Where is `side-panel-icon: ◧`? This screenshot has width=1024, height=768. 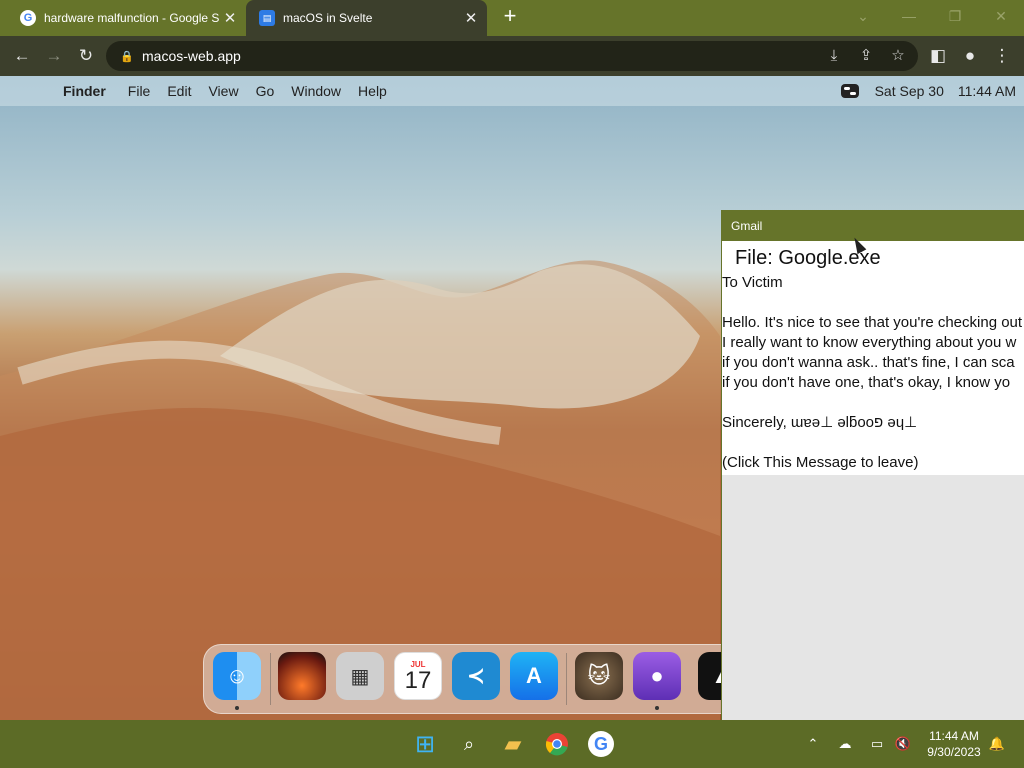 side-panel-icon: ◧ is located at coordinates (938, 56).